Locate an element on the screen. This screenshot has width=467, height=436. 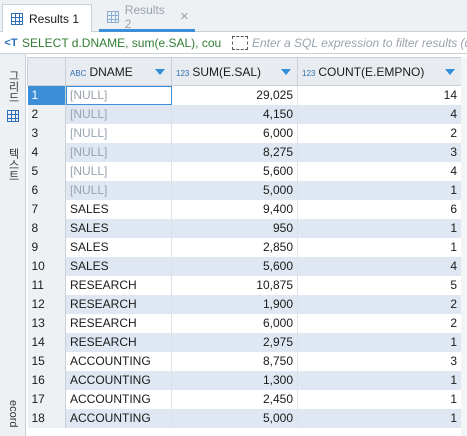
column-header-dname: ABC DNAME is located at coordinates (118, 71).